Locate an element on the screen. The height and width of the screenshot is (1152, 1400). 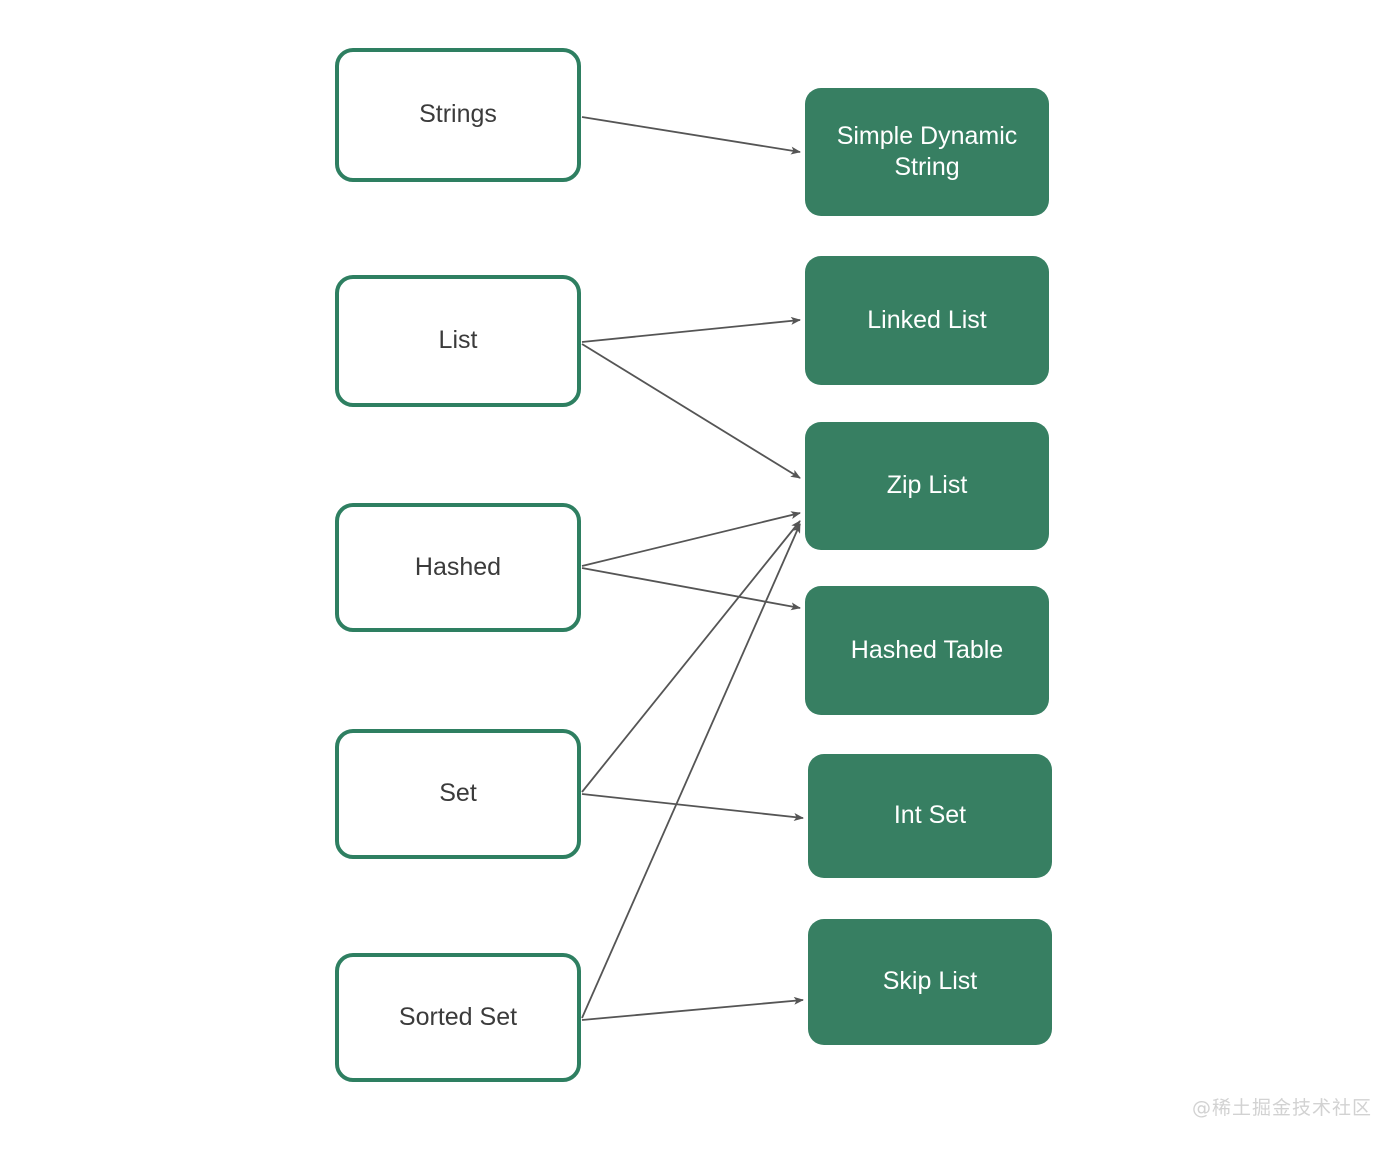
target-node-linked_list: Linked List is located at coordinates (927, 320).